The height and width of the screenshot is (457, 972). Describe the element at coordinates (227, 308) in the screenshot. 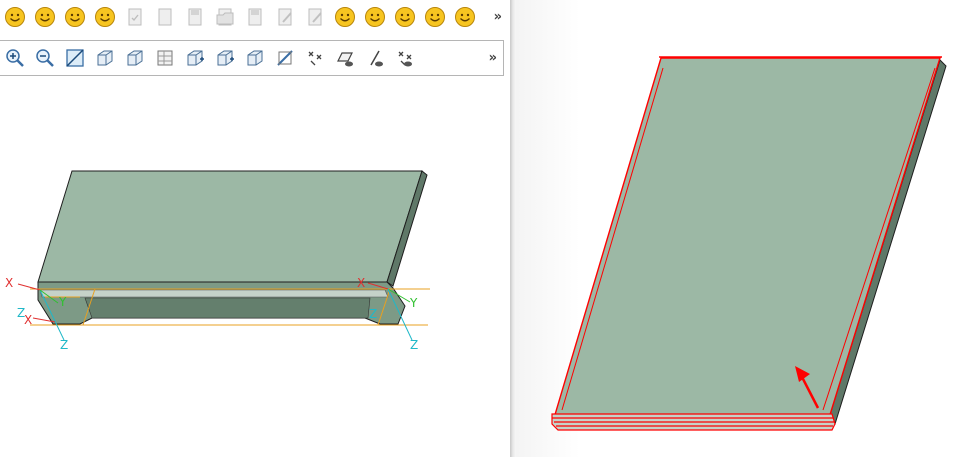

I see `model-front-recess` at that location.